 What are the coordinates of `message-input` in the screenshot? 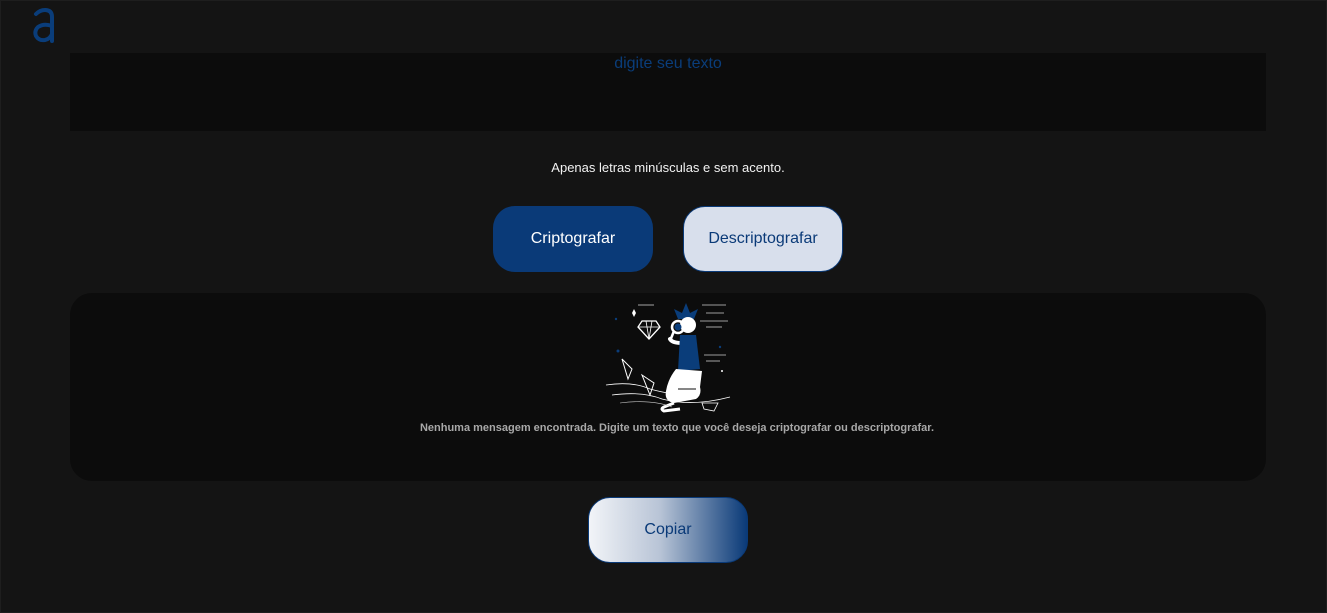 It's located at (668, 92).